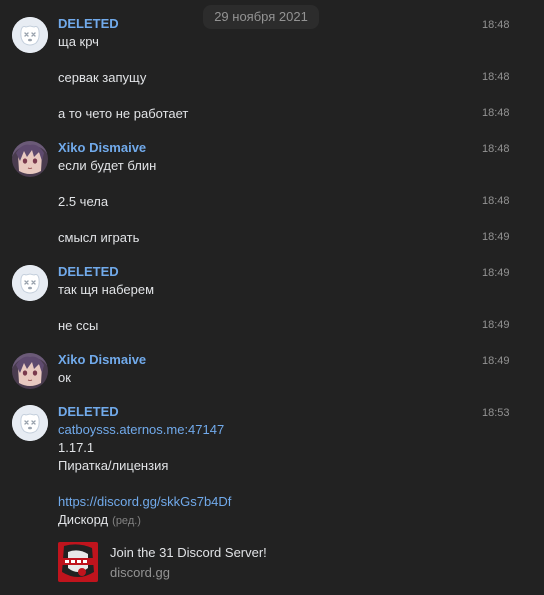 The height and width of the screenshot is (595, 544). Describe the element at coordinates (78, 41) in the screenshot. I see `message-text: ща крч` at that location.